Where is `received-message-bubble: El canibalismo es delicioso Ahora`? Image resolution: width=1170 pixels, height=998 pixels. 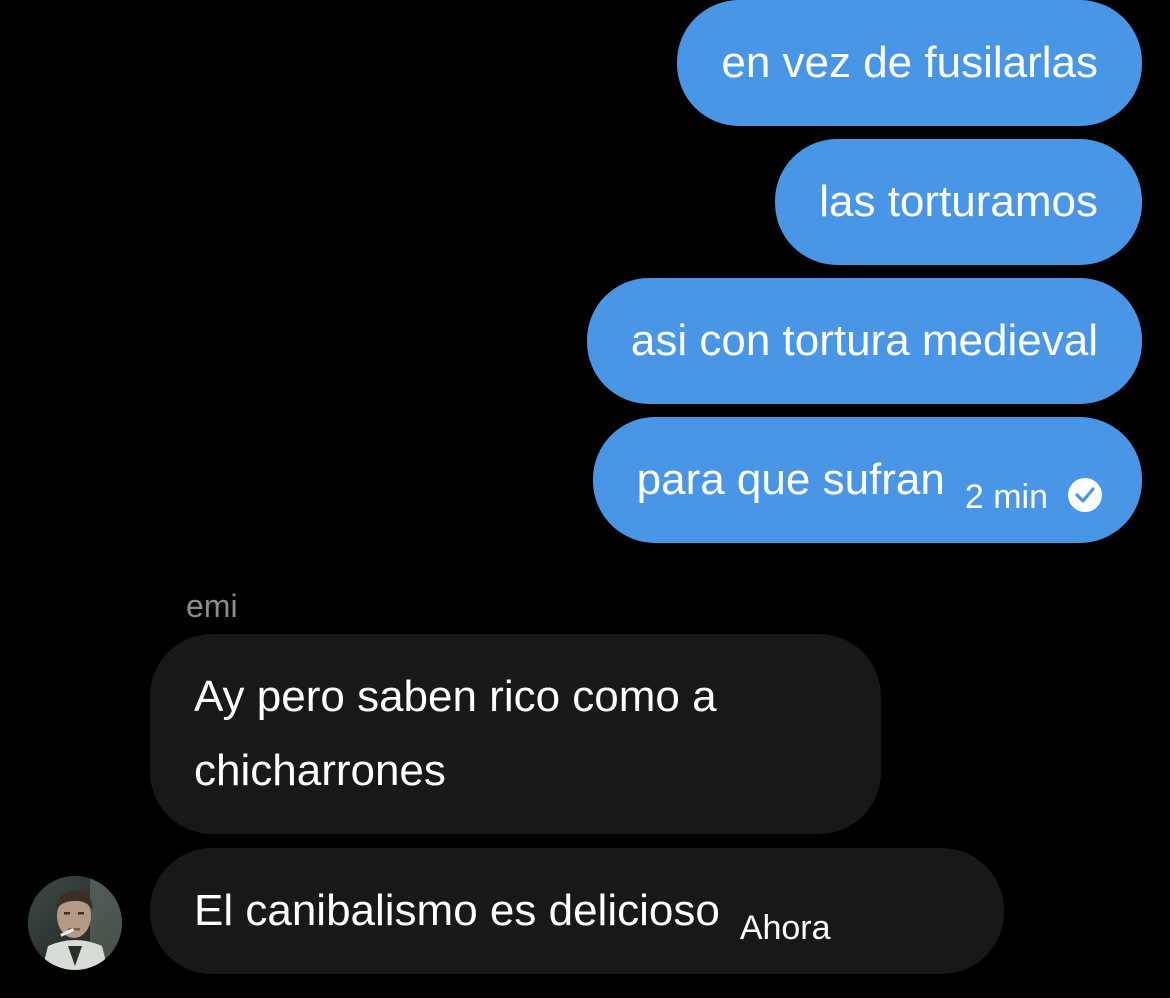 received-message-bubble: El canibalismo es delicioso Ahora is located at coordinates (577, 911).